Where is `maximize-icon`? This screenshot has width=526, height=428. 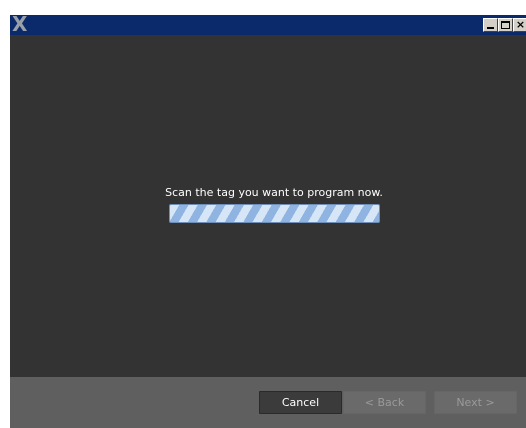 maximize-icon is located at coordinates (505, 25).